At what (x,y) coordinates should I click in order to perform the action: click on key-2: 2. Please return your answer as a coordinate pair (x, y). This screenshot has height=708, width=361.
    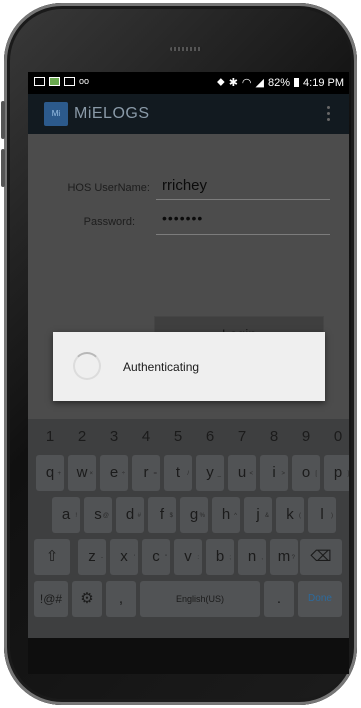
    Looking at the image, I should click on (82, 437).